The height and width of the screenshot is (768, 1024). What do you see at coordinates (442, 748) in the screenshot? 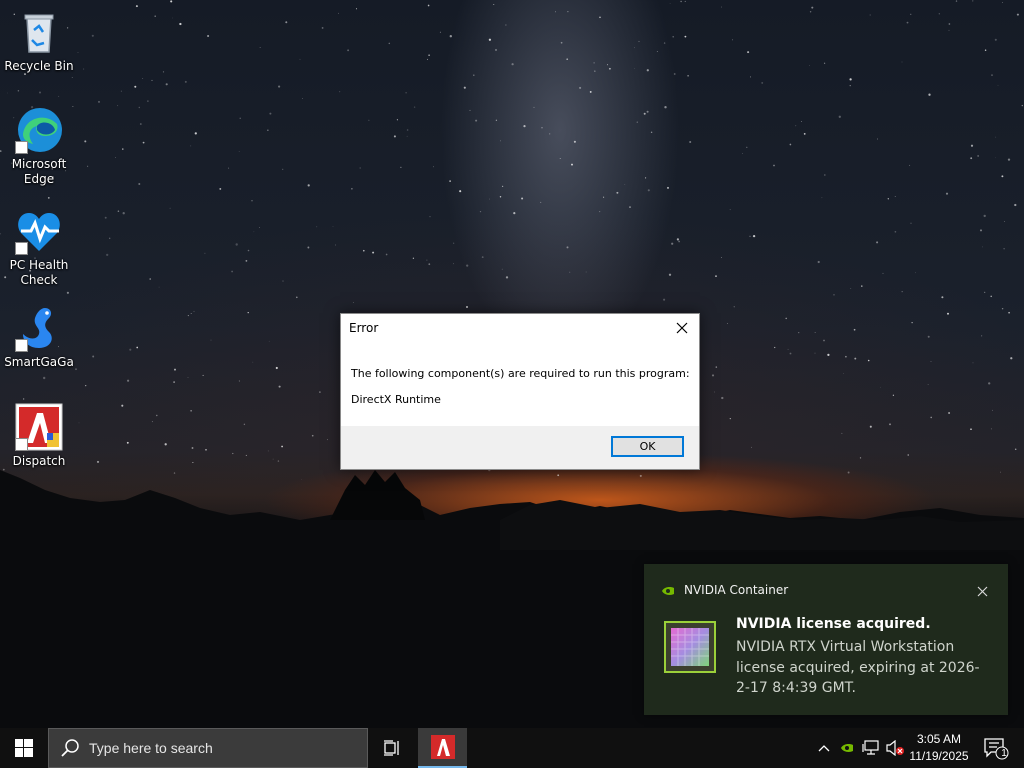
I see `taskbar-app-dispatch` at bounding box center [442, 748].